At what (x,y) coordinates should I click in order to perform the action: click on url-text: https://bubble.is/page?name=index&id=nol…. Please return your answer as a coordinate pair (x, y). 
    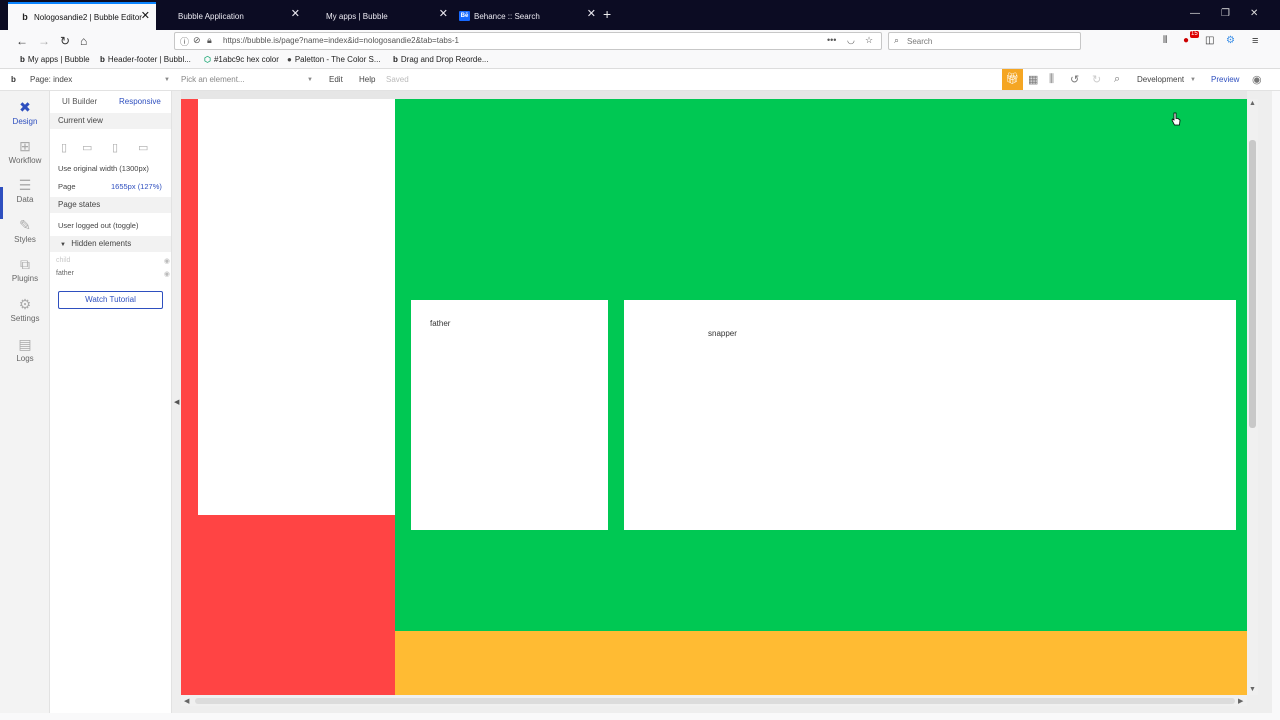
    Looking at the image, I should click on (341, 40).